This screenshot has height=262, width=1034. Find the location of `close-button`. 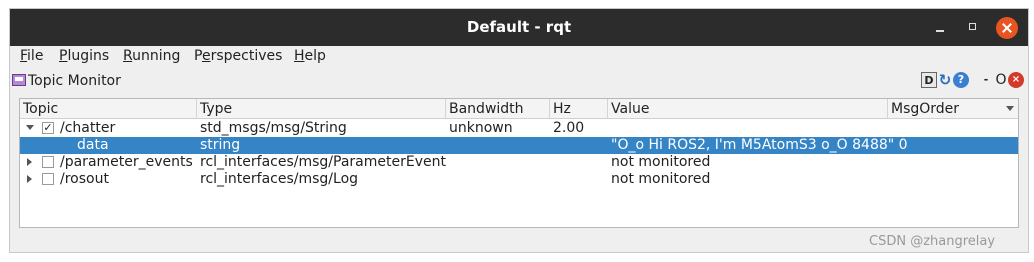

close-button is located at coordinates (1007, 28).